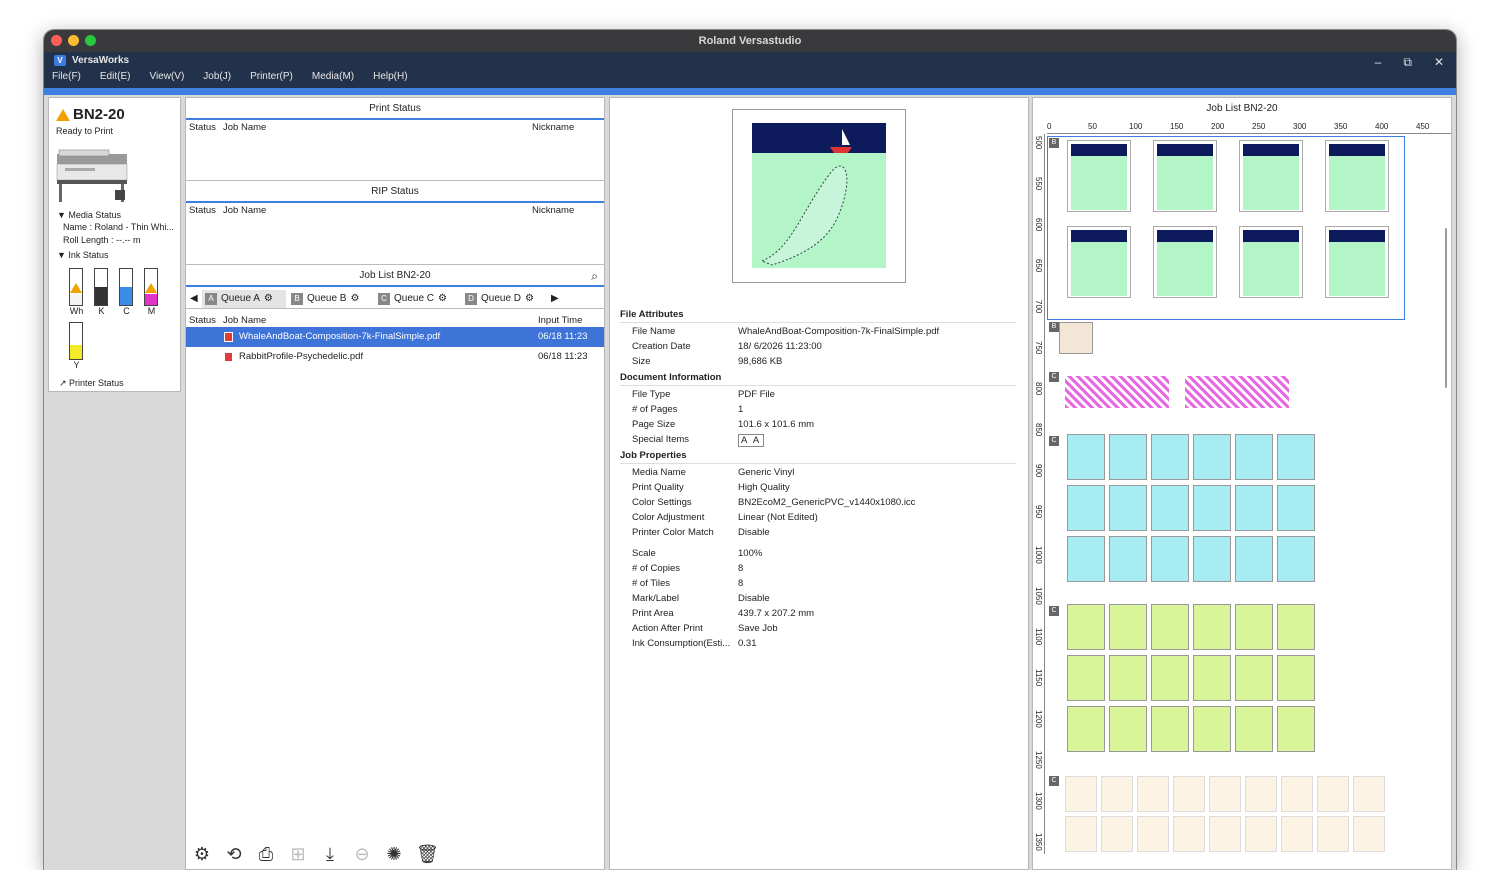  Describe the element at coordinates (1038, 637) in the screenshot. I see `ruler-tick-label: 1100` at that location.